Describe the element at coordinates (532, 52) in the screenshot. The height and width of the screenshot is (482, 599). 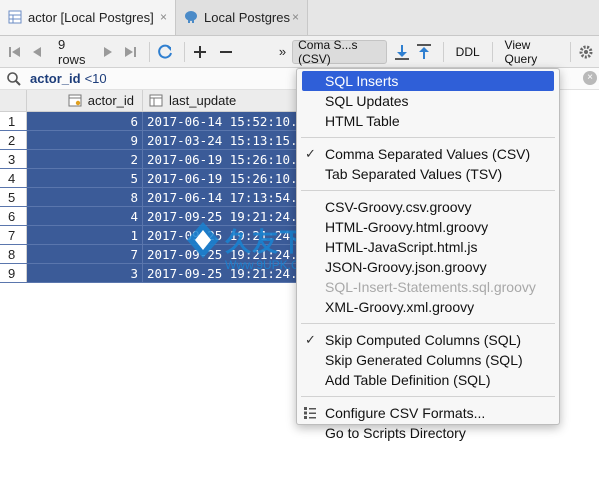
I see `view-query-button: View Query` at that location.